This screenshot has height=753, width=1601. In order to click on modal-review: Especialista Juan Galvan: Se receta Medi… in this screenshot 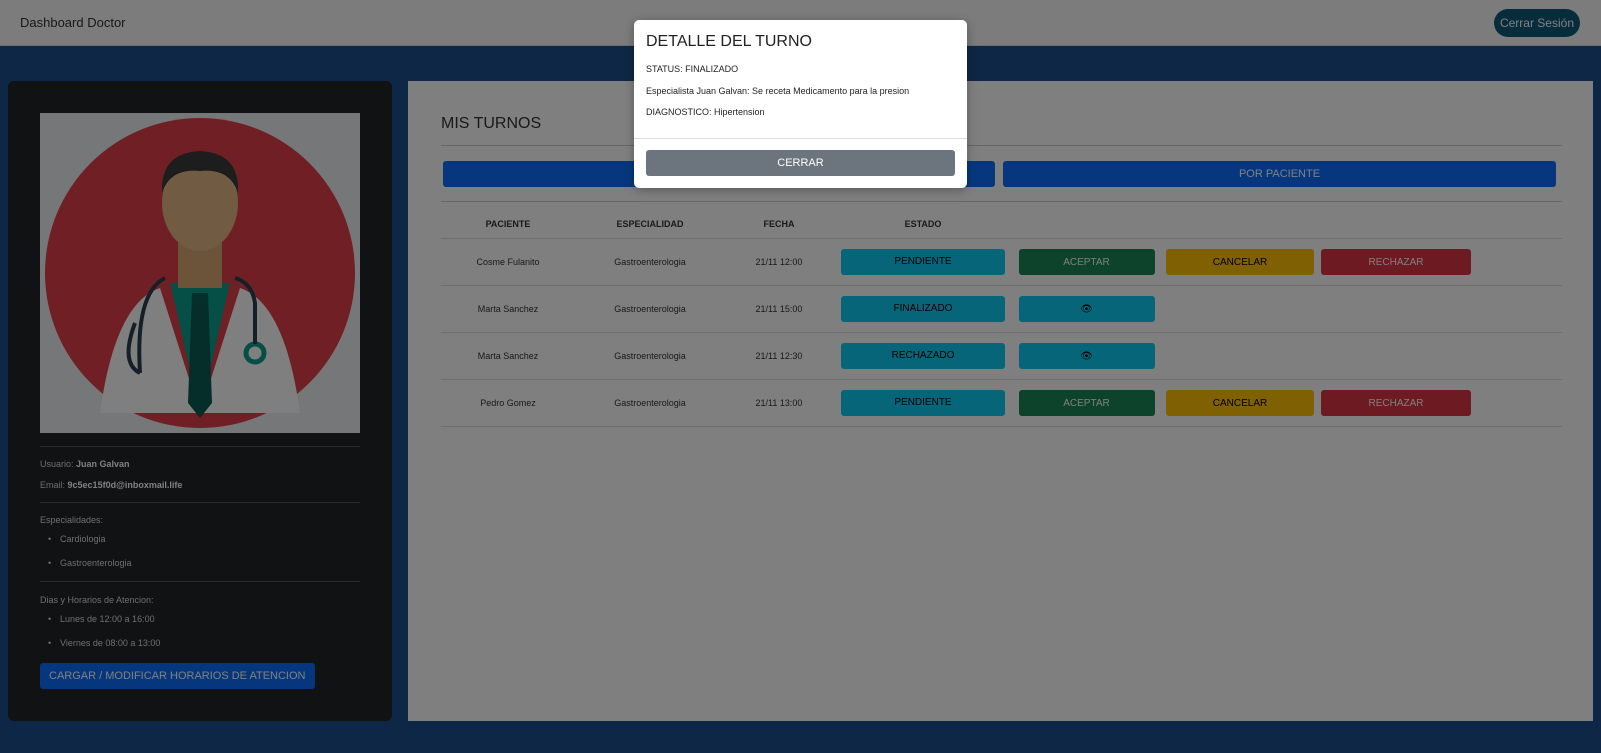, I will do `click(778, 91)`.